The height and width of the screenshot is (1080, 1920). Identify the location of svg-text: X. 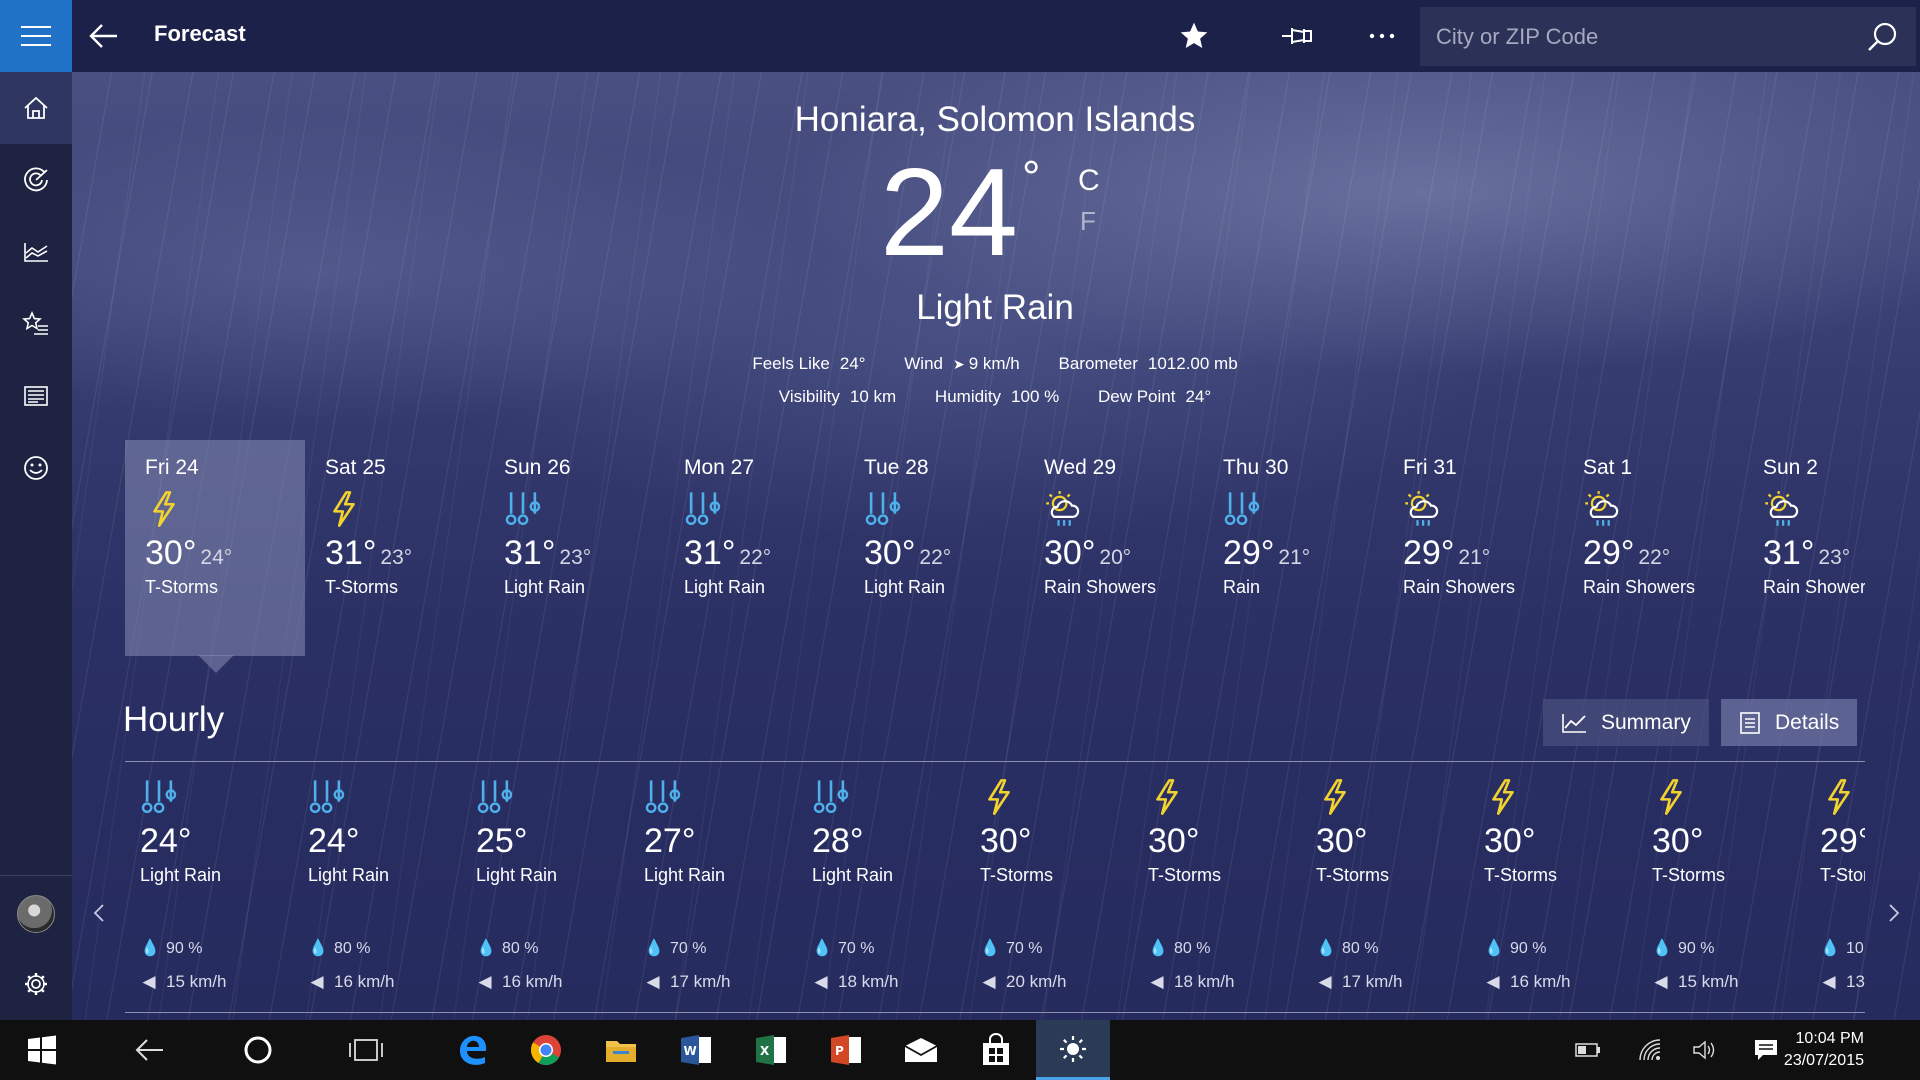
(765, 1051).